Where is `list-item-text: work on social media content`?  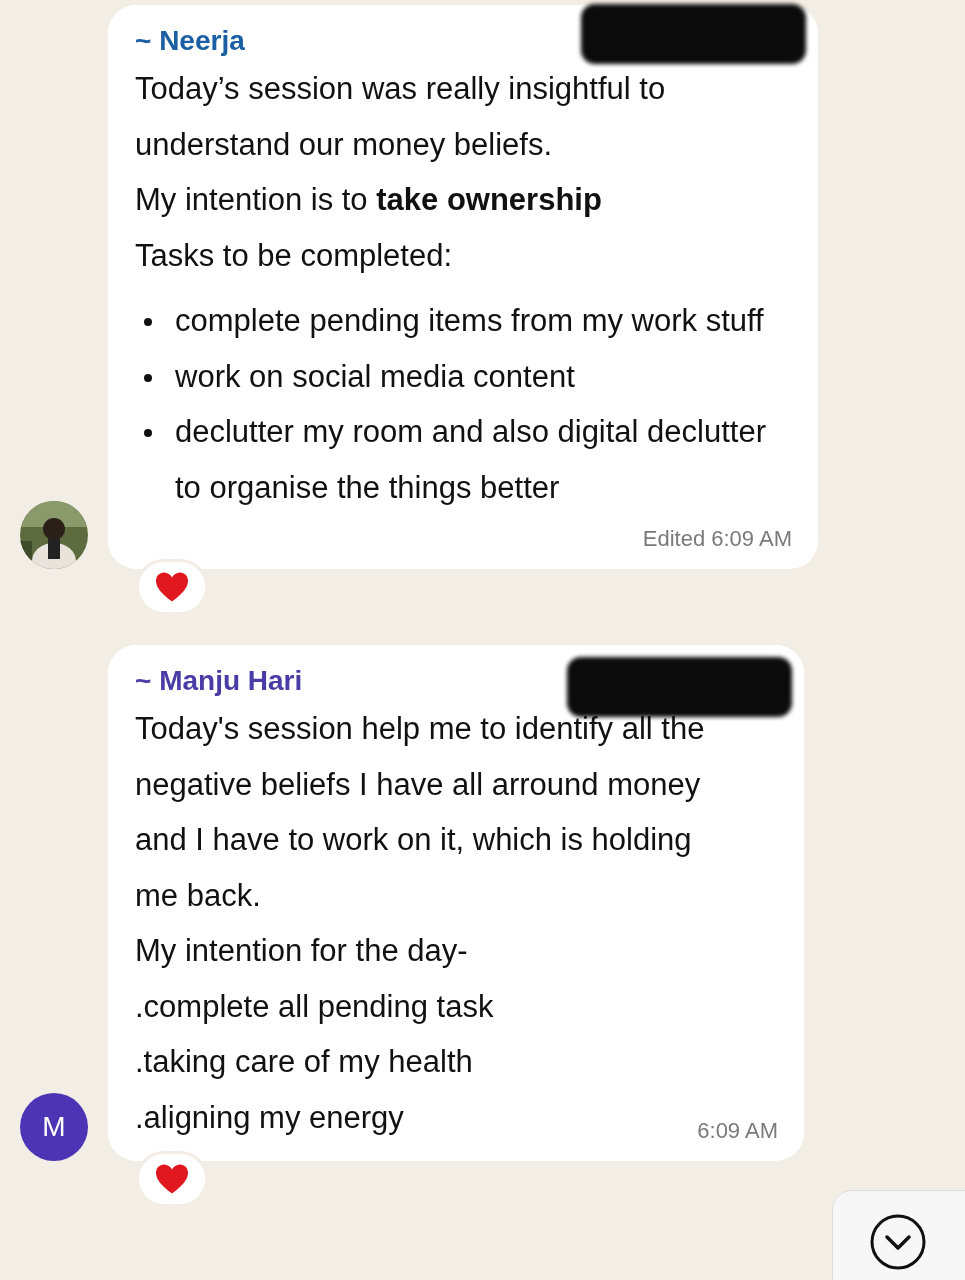
list-item-text: work on social media content is located at coordinates (375, 376).